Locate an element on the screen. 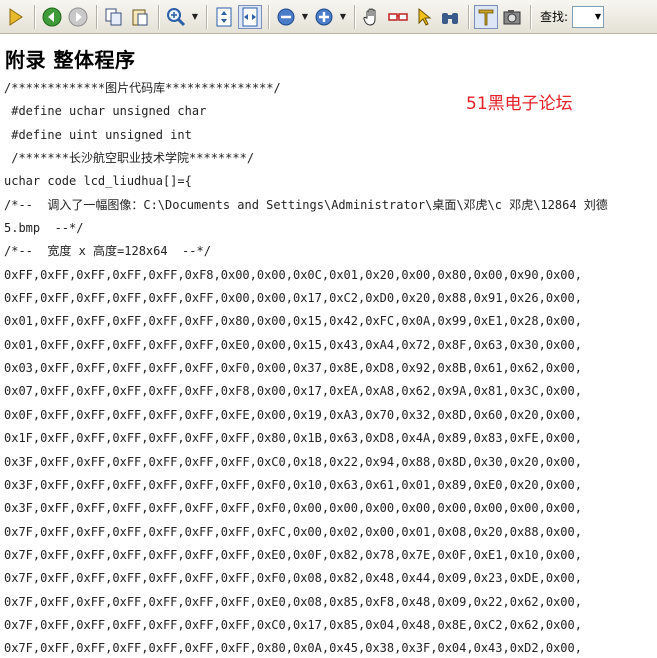 The height and width of the screenshot is (658, 657). code-line: uchar code lcd_liudhua[]={ is located at coordinates (98, 181).